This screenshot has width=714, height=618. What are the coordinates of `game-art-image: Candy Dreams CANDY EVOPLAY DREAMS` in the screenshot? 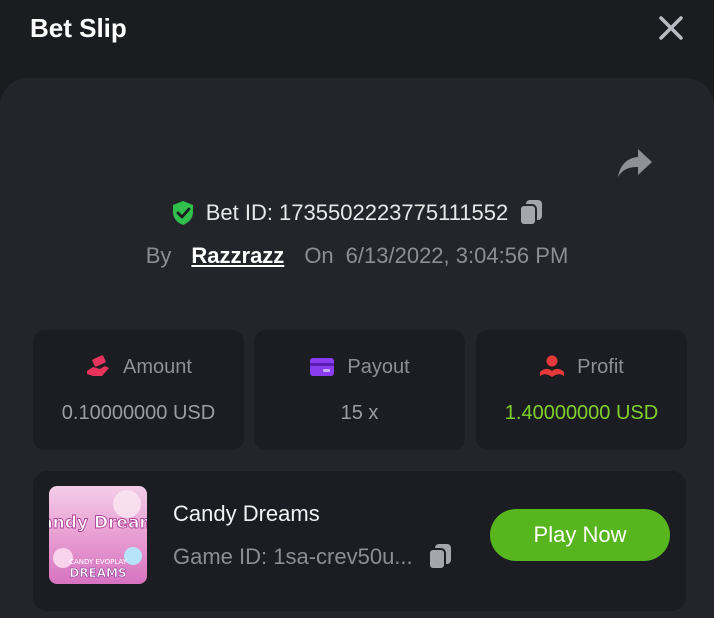 It's located at (98, 535).